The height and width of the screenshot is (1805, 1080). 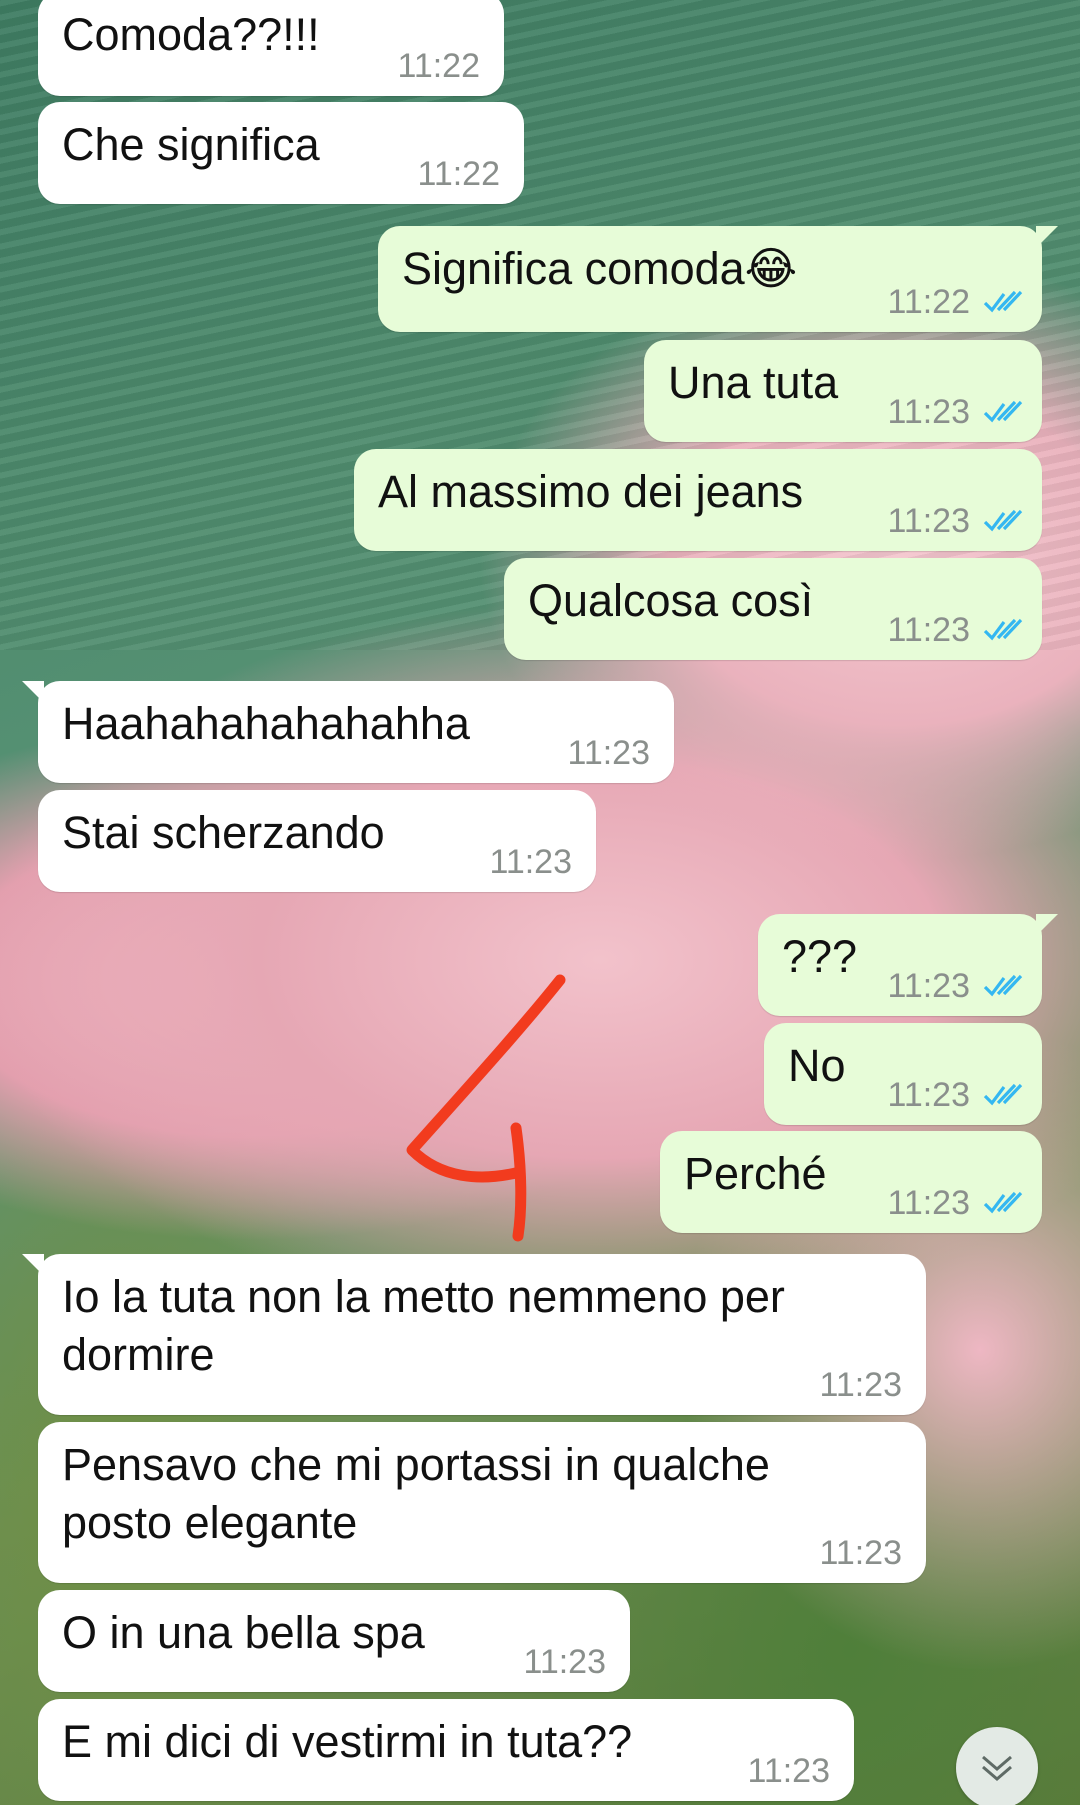 What do you see at coordinates (486, 1108) in the screenshot?
I see `handwritten-number-annotation` at bounding box center [486, 1108].